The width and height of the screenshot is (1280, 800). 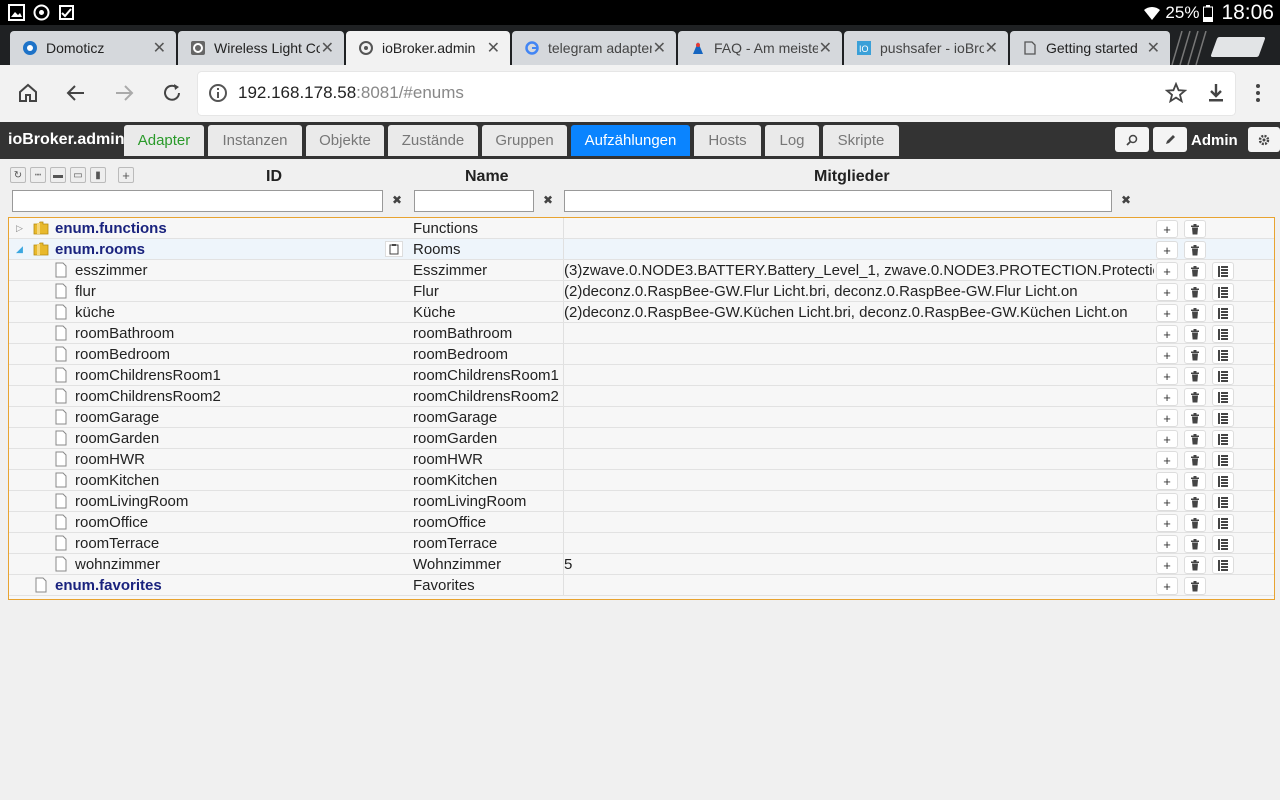 What do you see at coordinates (926, 48) in the screenshot?
I see `browser-tab-pushsafer: IO pushsafer - ioBro ✕` at bounding box center [926, 48].